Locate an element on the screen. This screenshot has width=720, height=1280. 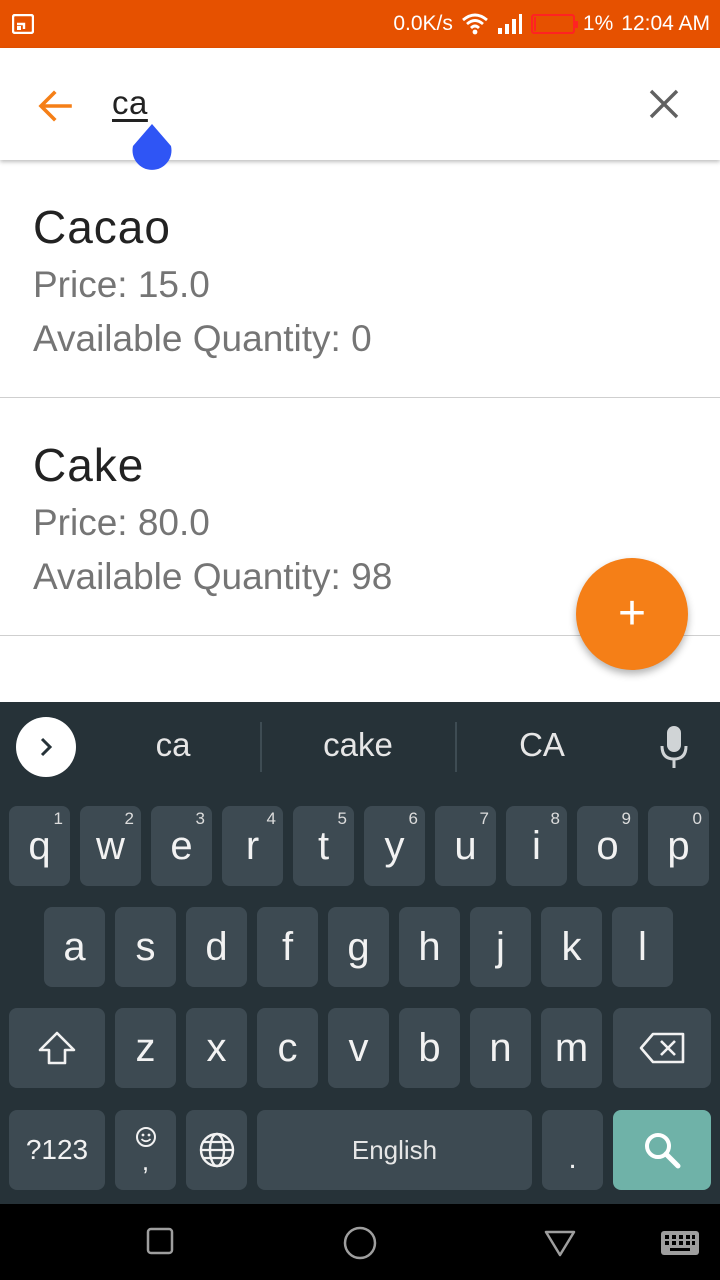
chevron-right-icon is located at coordinates (46, 747).